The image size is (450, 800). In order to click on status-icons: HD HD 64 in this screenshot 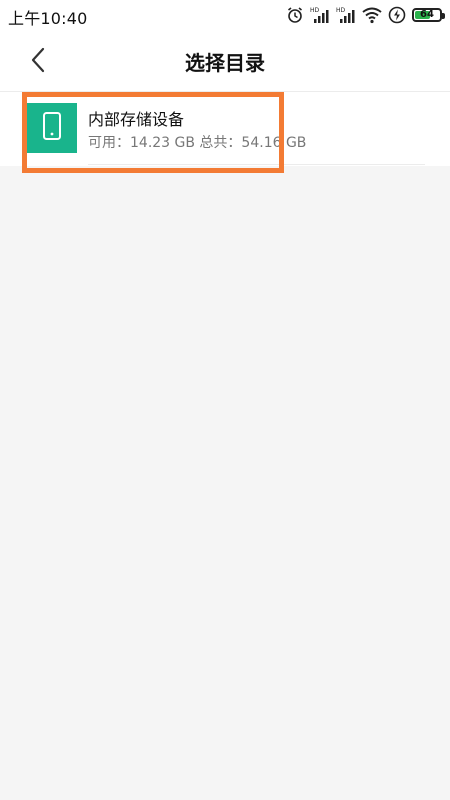, I will do `click(365, 15)`.